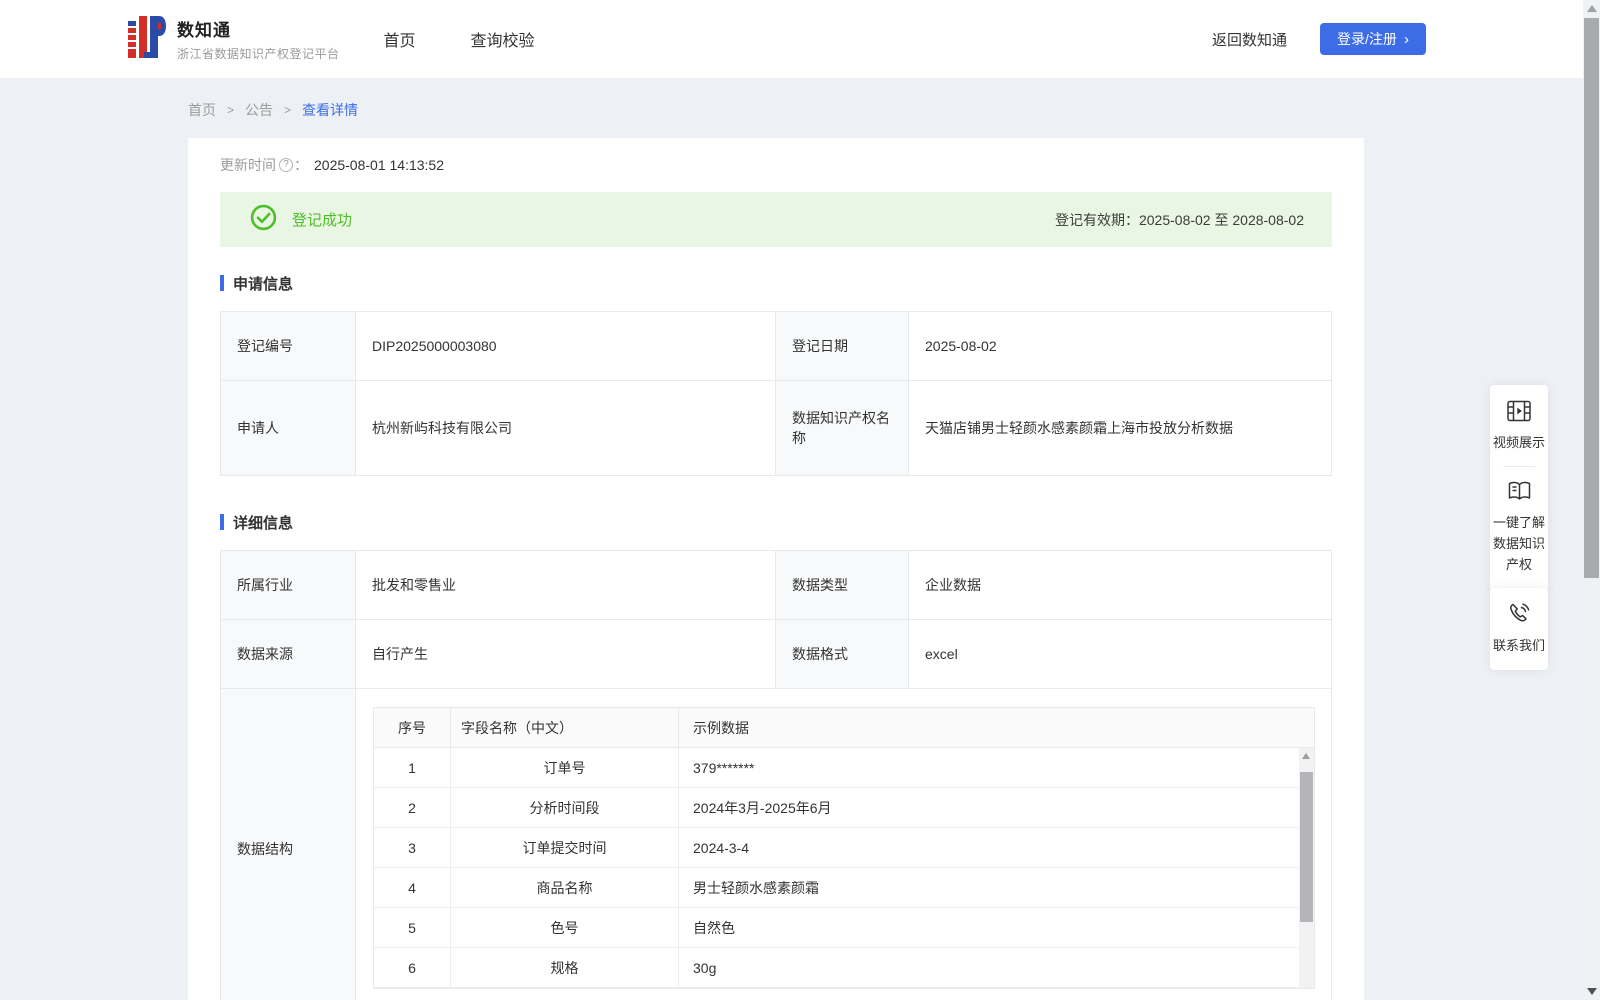 The width and height of the screenshot is (1600, 1000). What do you see at coordinates (1406, 39) in the screenshot?
I see `chevron-right-icon: ›` at bounding box center [1406, 39].